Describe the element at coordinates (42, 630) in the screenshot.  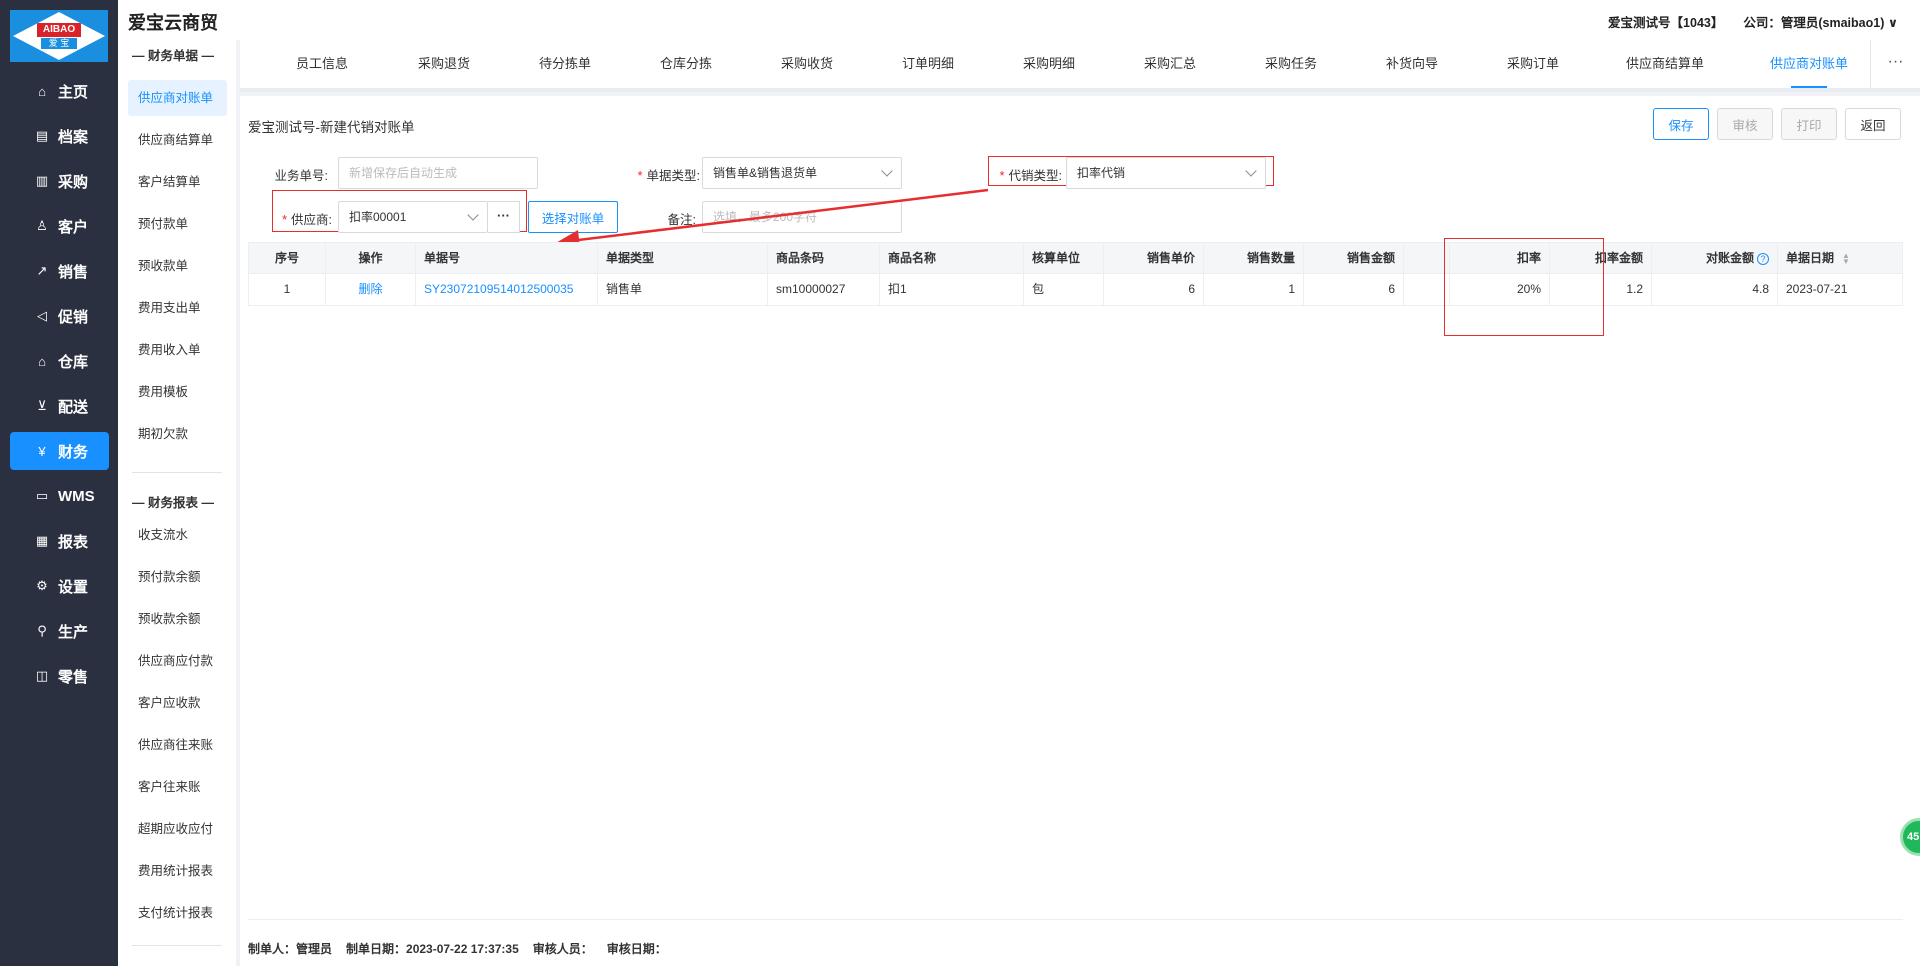
I see `production-icon: ⚲` at that location.